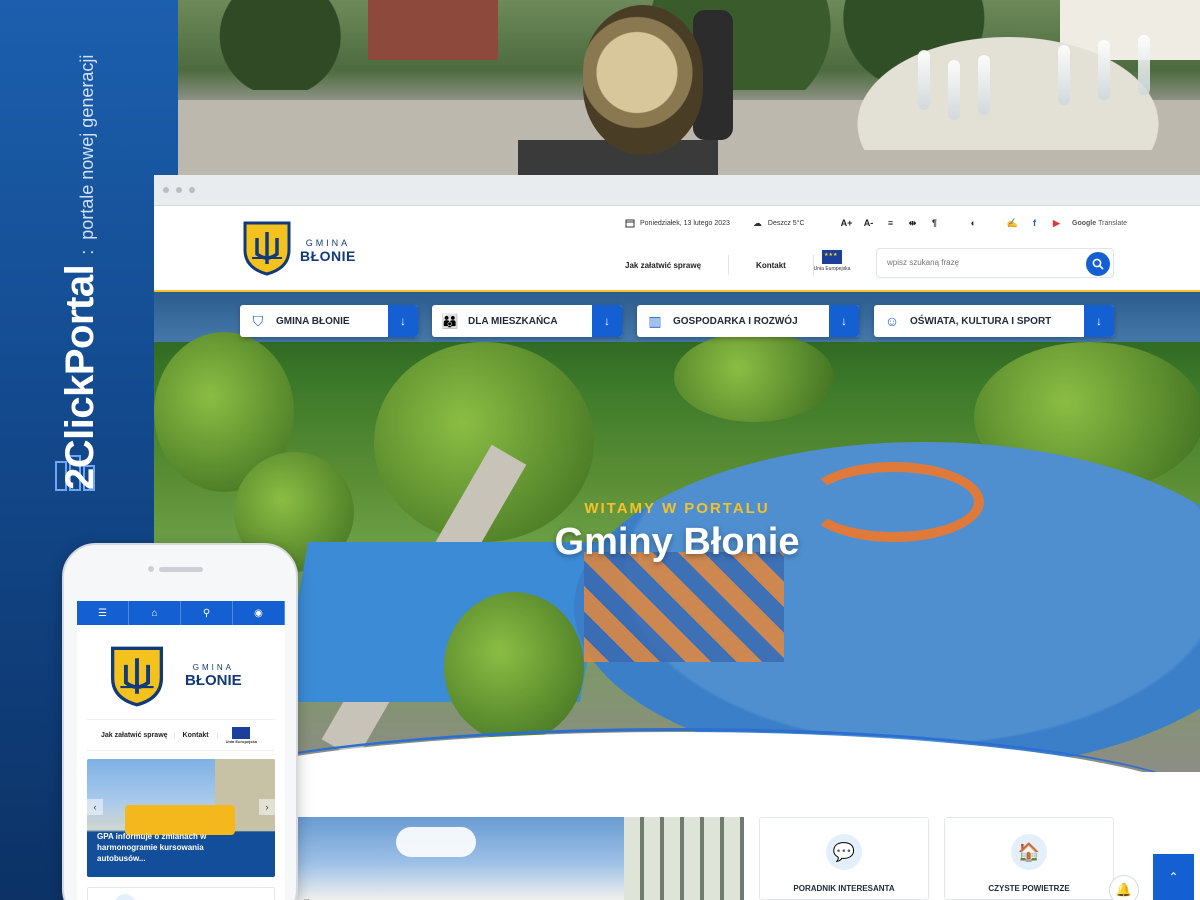 This screenshot has width=1200, height=900. What do you see at coordinates (1029, 888) in the screenshot?
I see `card-label: CZYSTE POWIETRZE` at bounding box center [1029, 888].